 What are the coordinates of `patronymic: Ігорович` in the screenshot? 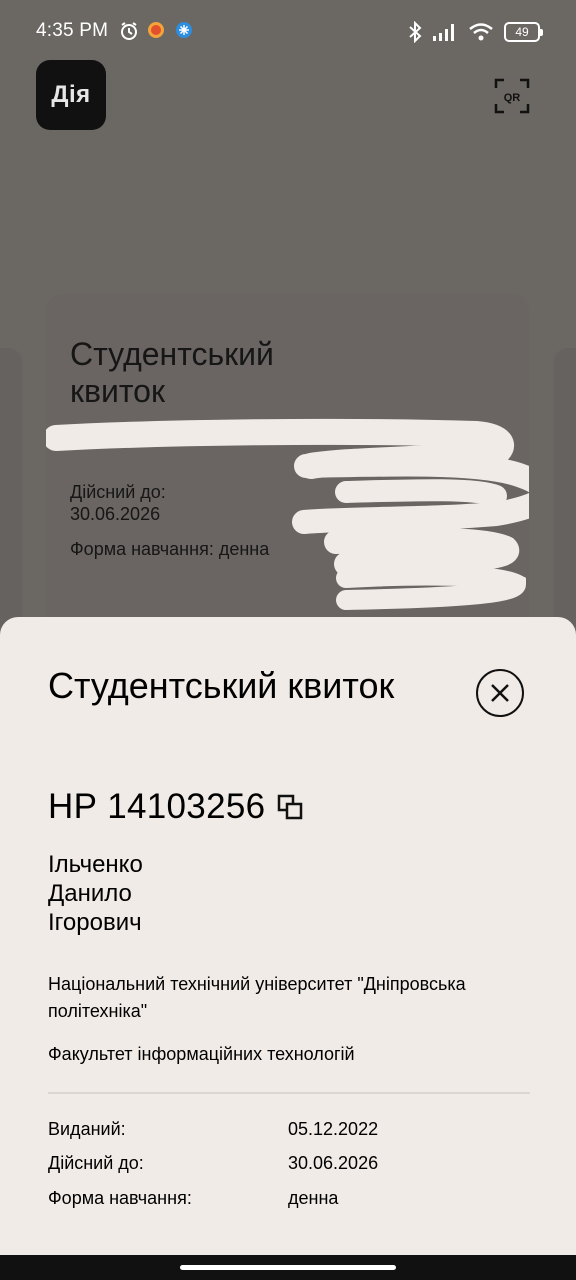 It's located at (95, 922).